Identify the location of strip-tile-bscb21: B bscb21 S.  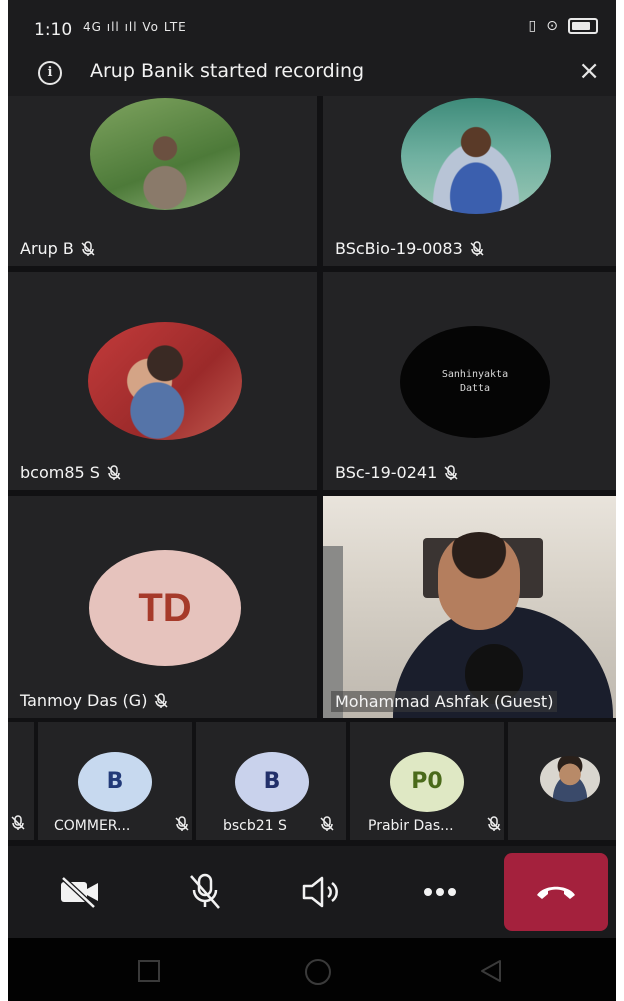
(271, 781).